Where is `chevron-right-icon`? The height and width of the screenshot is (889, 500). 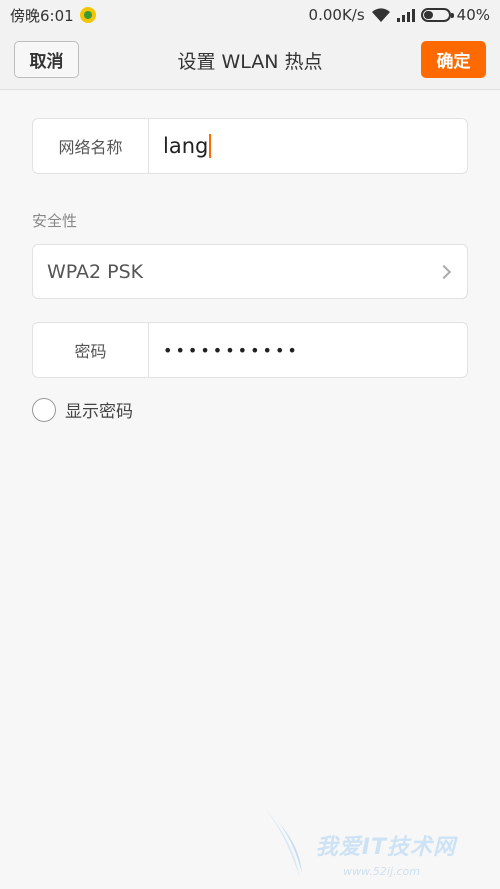 chevron-right-icon is located at coordinates (444, 271).